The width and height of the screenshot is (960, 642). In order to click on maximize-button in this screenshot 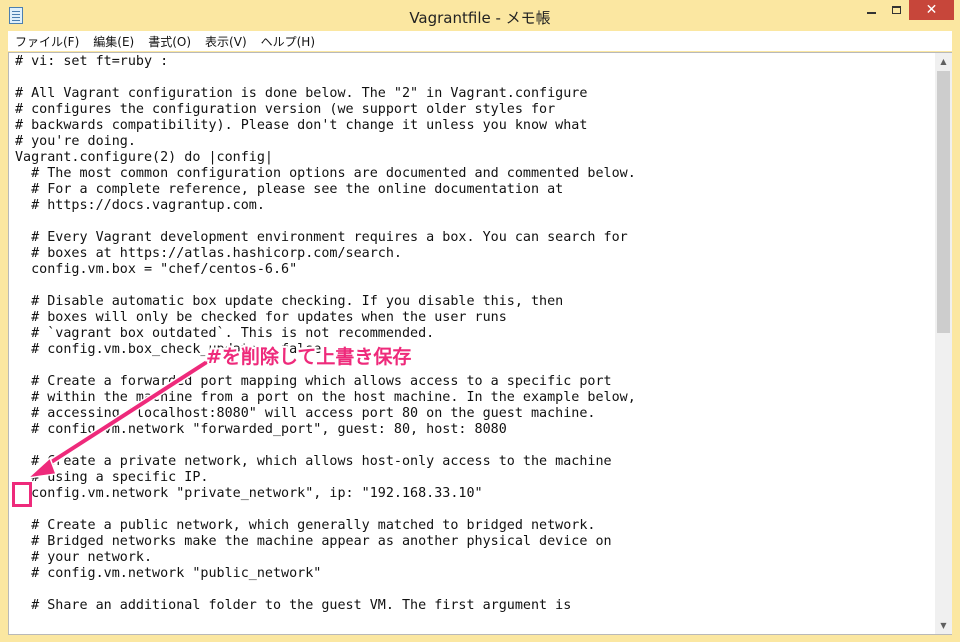, I will do `click(896, 10)`.